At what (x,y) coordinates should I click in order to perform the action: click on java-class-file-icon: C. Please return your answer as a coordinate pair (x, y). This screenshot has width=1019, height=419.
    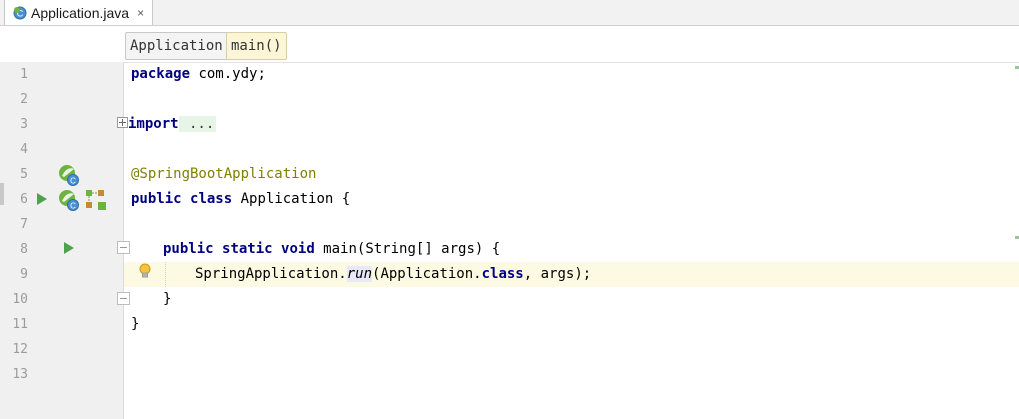
    Looking at the image, I should click on (20, 13).